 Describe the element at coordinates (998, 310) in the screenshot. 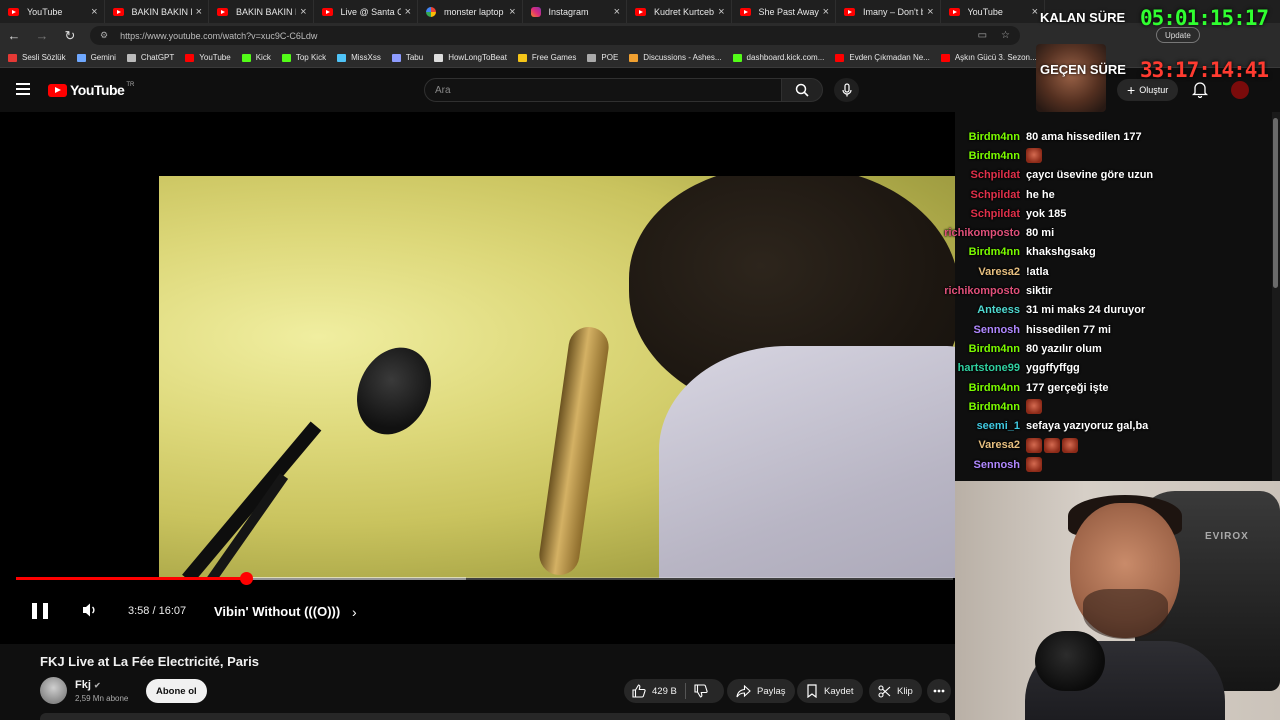

I see `chat-username: Anteess` at that location.